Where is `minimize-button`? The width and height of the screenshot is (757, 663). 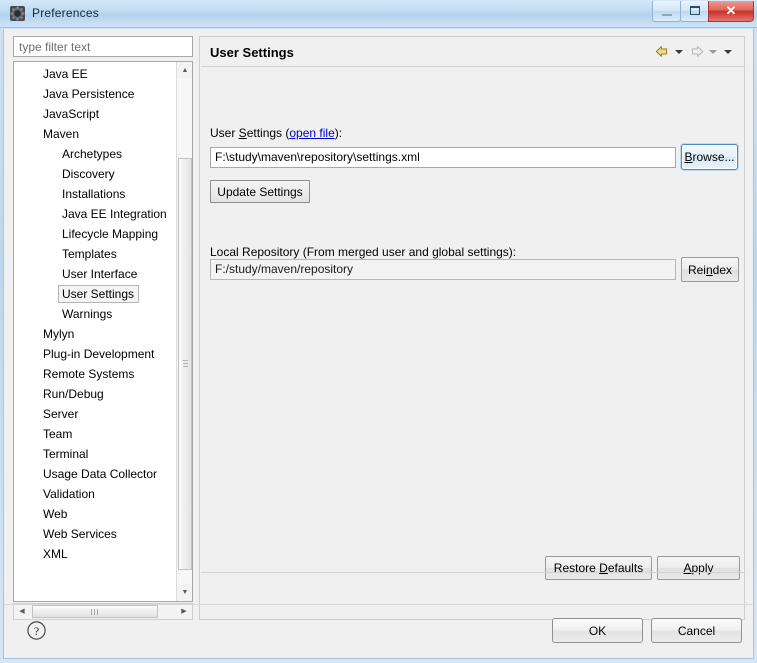
minimize-button is located at coordinates (666, 11).